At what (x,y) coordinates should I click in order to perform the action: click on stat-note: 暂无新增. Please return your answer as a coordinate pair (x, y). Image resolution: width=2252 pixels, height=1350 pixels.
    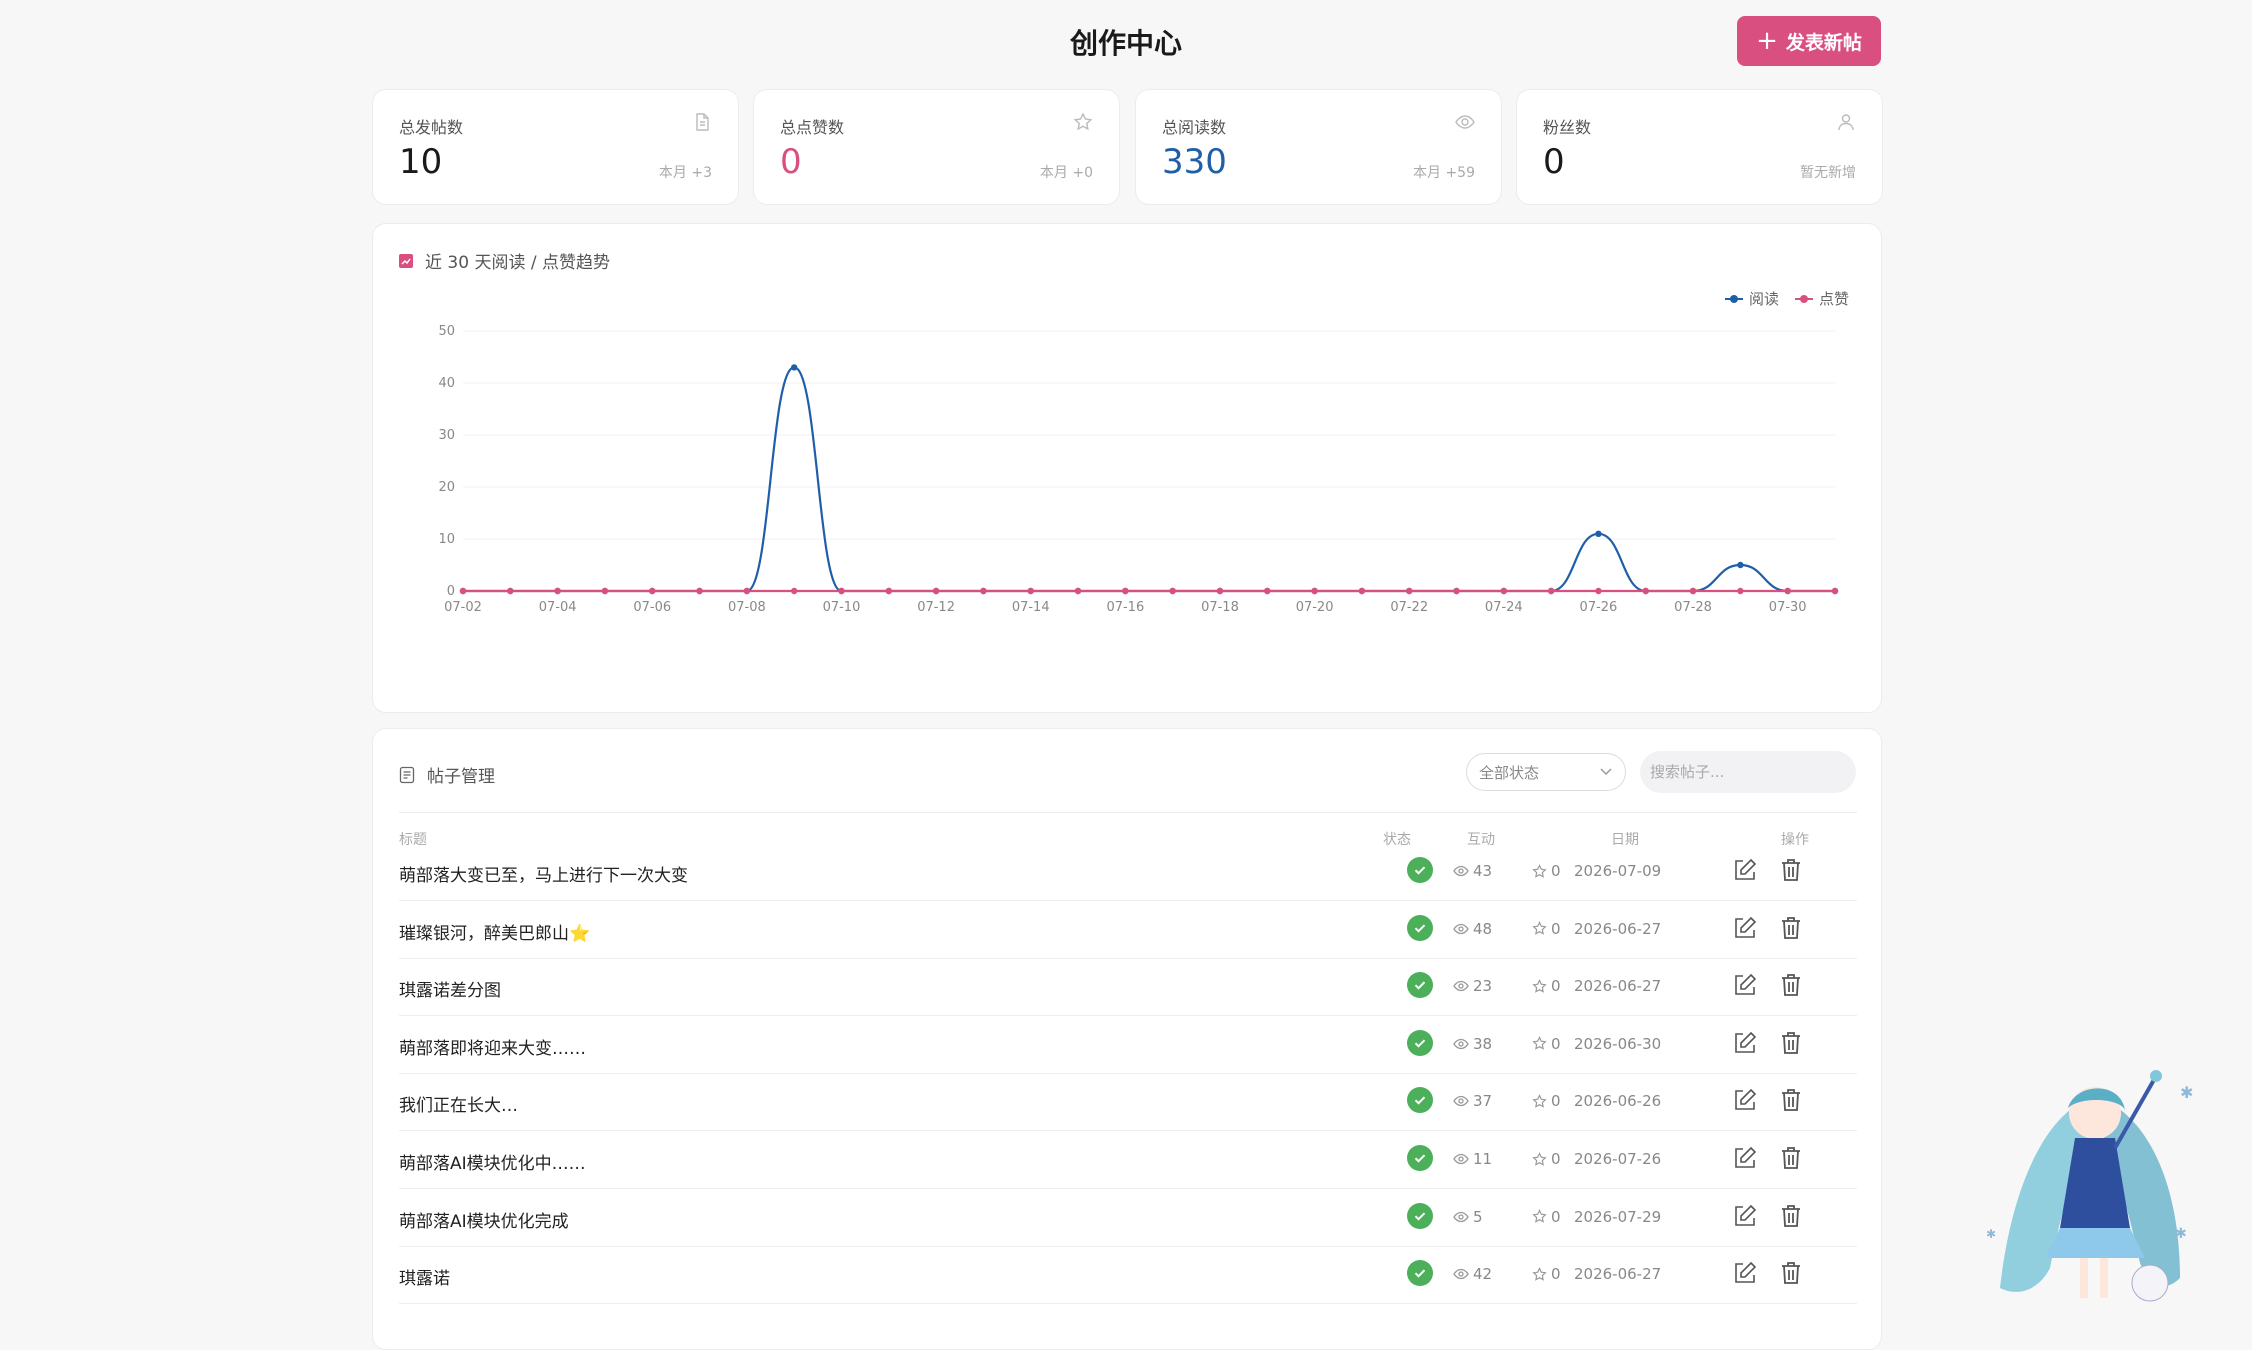
    Looking at the image, I should click on (1828, 173).